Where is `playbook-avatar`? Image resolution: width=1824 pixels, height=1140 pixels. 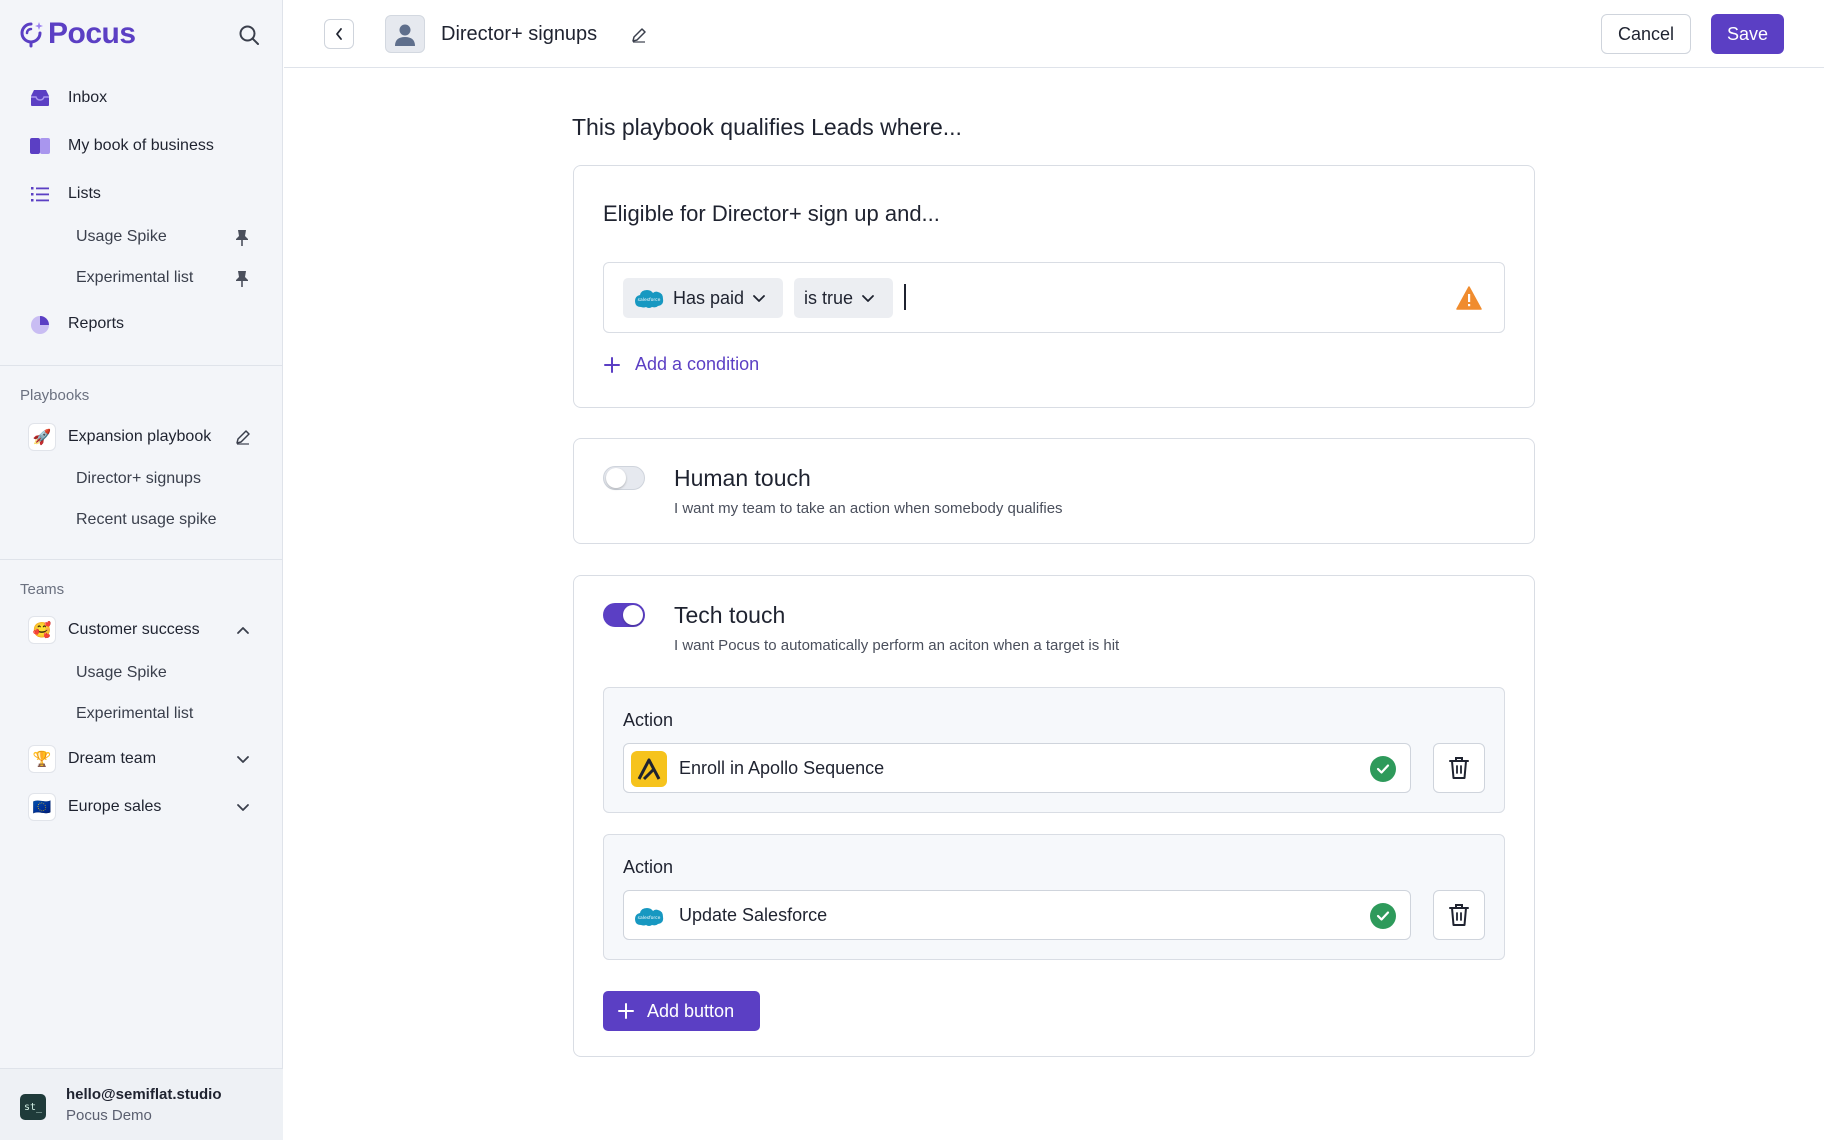
playbook-avatar is located at coordinates (405, 34).